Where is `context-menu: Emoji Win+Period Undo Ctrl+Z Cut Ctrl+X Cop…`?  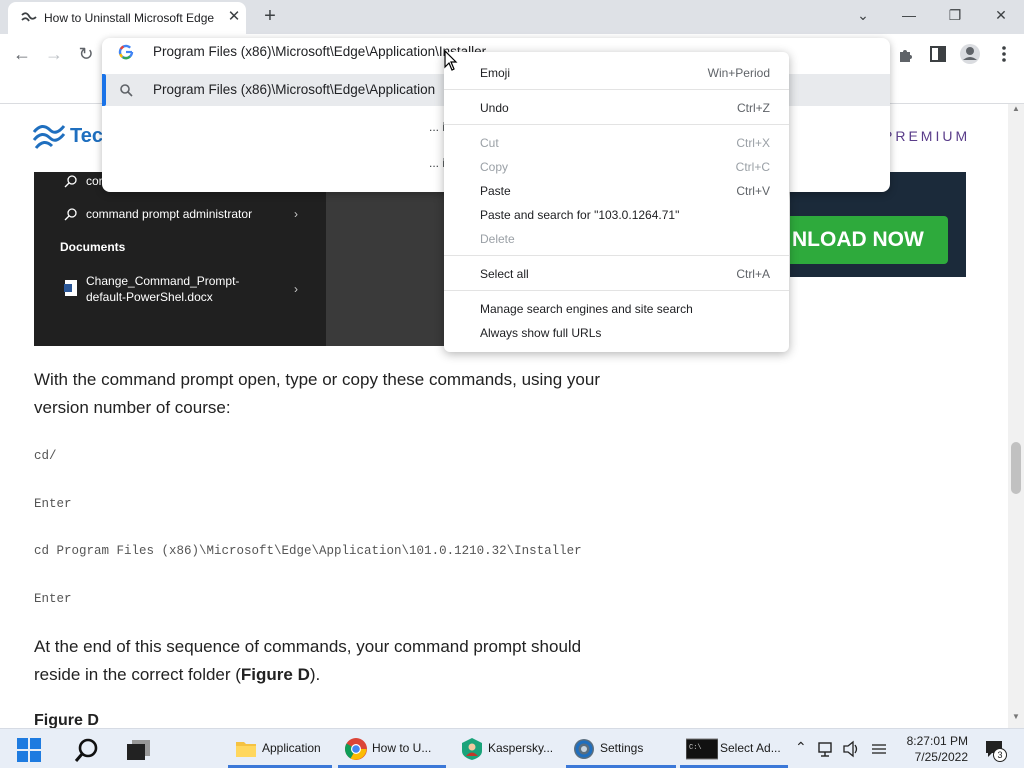
context-menu: Emoji Win+Period Undo Ctrl+Z Cut Ctrl+X Cop… is located at coordinates (616, 202).